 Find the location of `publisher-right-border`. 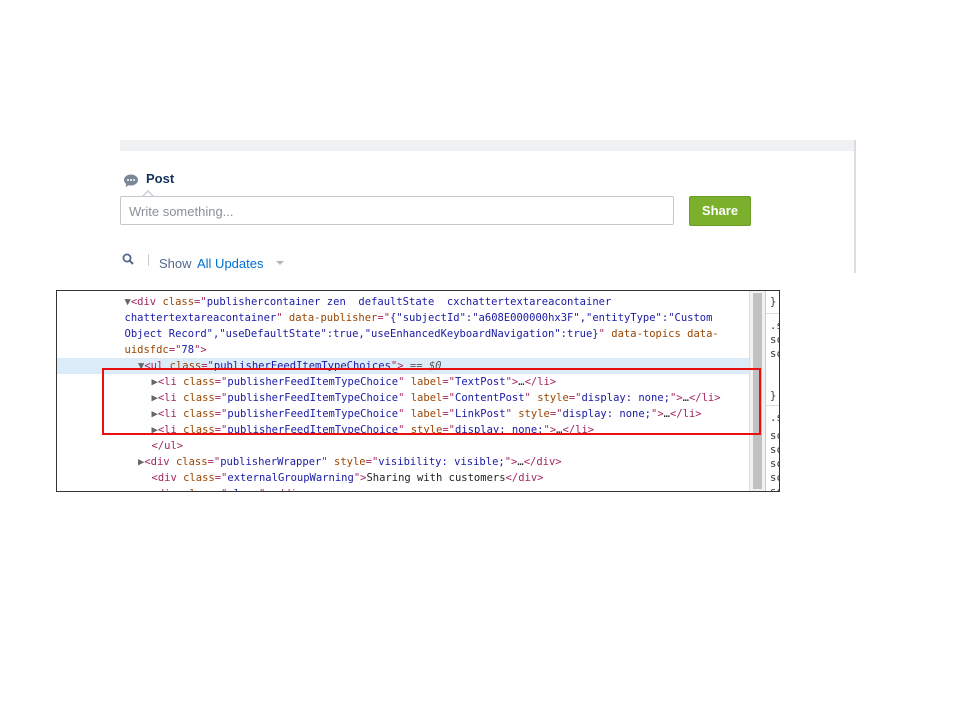

publisher-right-border is located at coordinates (855, 206).